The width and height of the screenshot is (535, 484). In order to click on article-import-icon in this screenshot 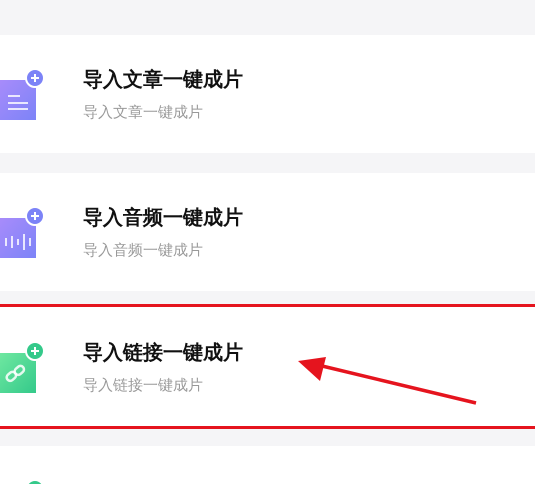, I will do `click(23, 94)`.